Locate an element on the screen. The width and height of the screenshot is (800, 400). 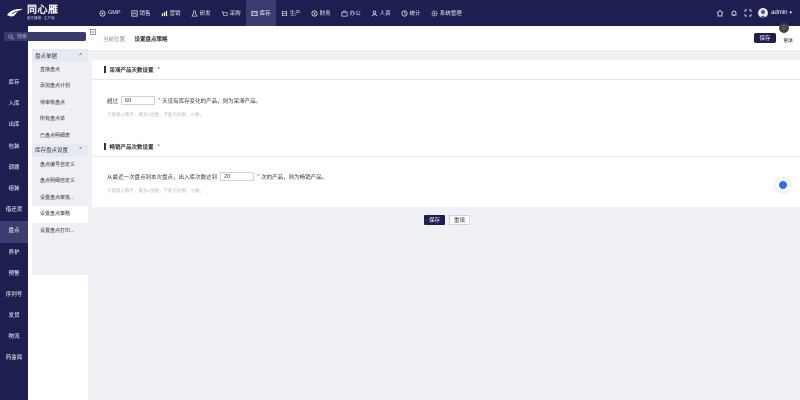
breadcrumb: 当前位置: 设置盘点策略 is located at coordinates (135, 39).